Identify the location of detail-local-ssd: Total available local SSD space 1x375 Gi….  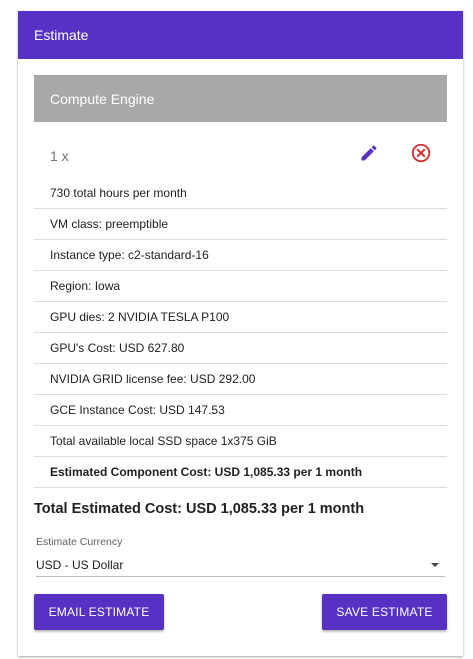
(240, 441).